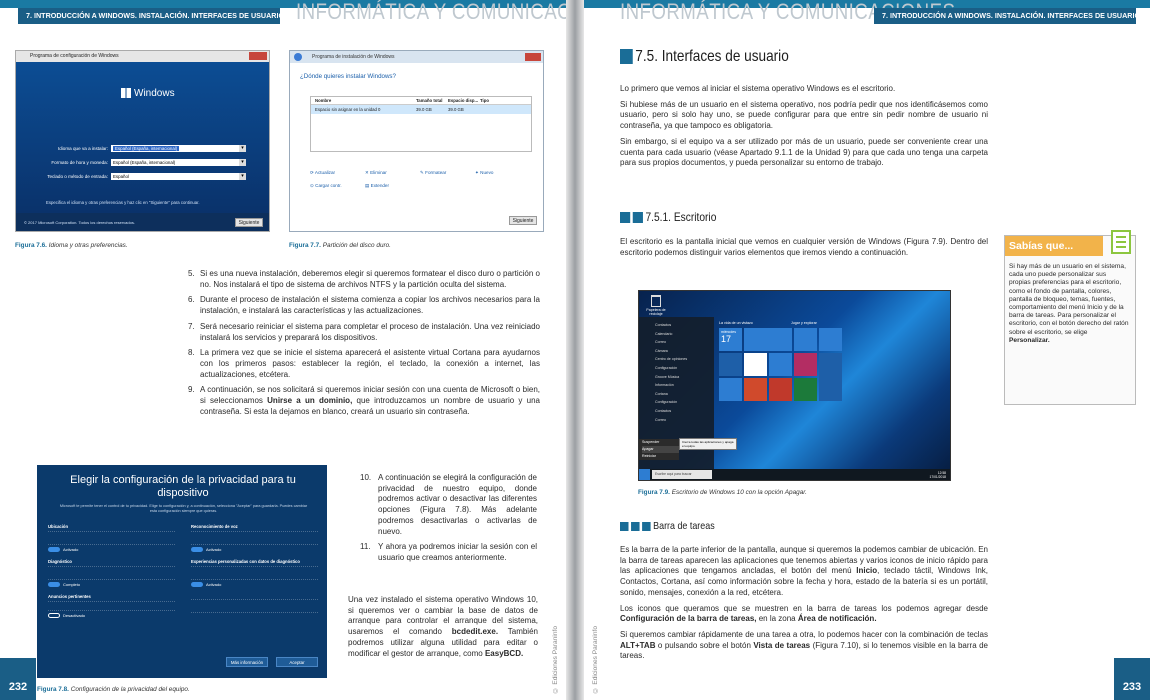 Image resolution: width=1150 pixels, height=700 pixels. Describe the element at coordinates (340, 245) in the screenshot. I see `fig77-caption: Figura 7.7. Partición del disco duro.` at that location.